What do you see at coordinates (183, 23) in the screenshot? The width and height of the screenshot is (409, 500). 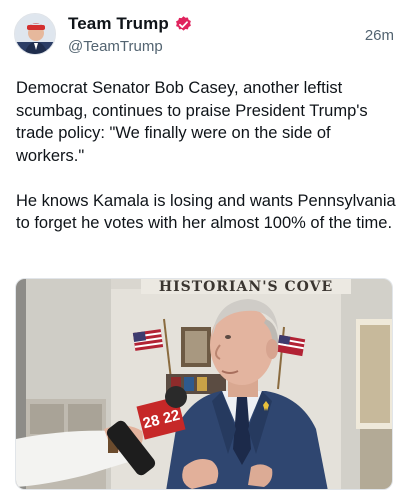 I see `verified-badge-icon` at bounding box center [183, 23].